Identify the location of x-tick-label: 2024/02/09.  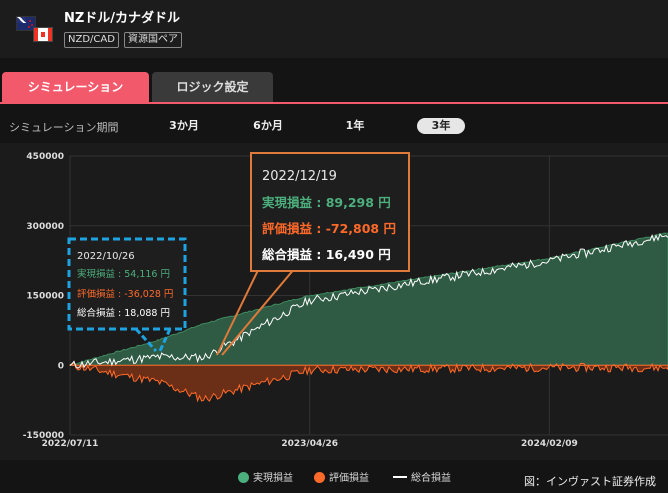
(549, 444).